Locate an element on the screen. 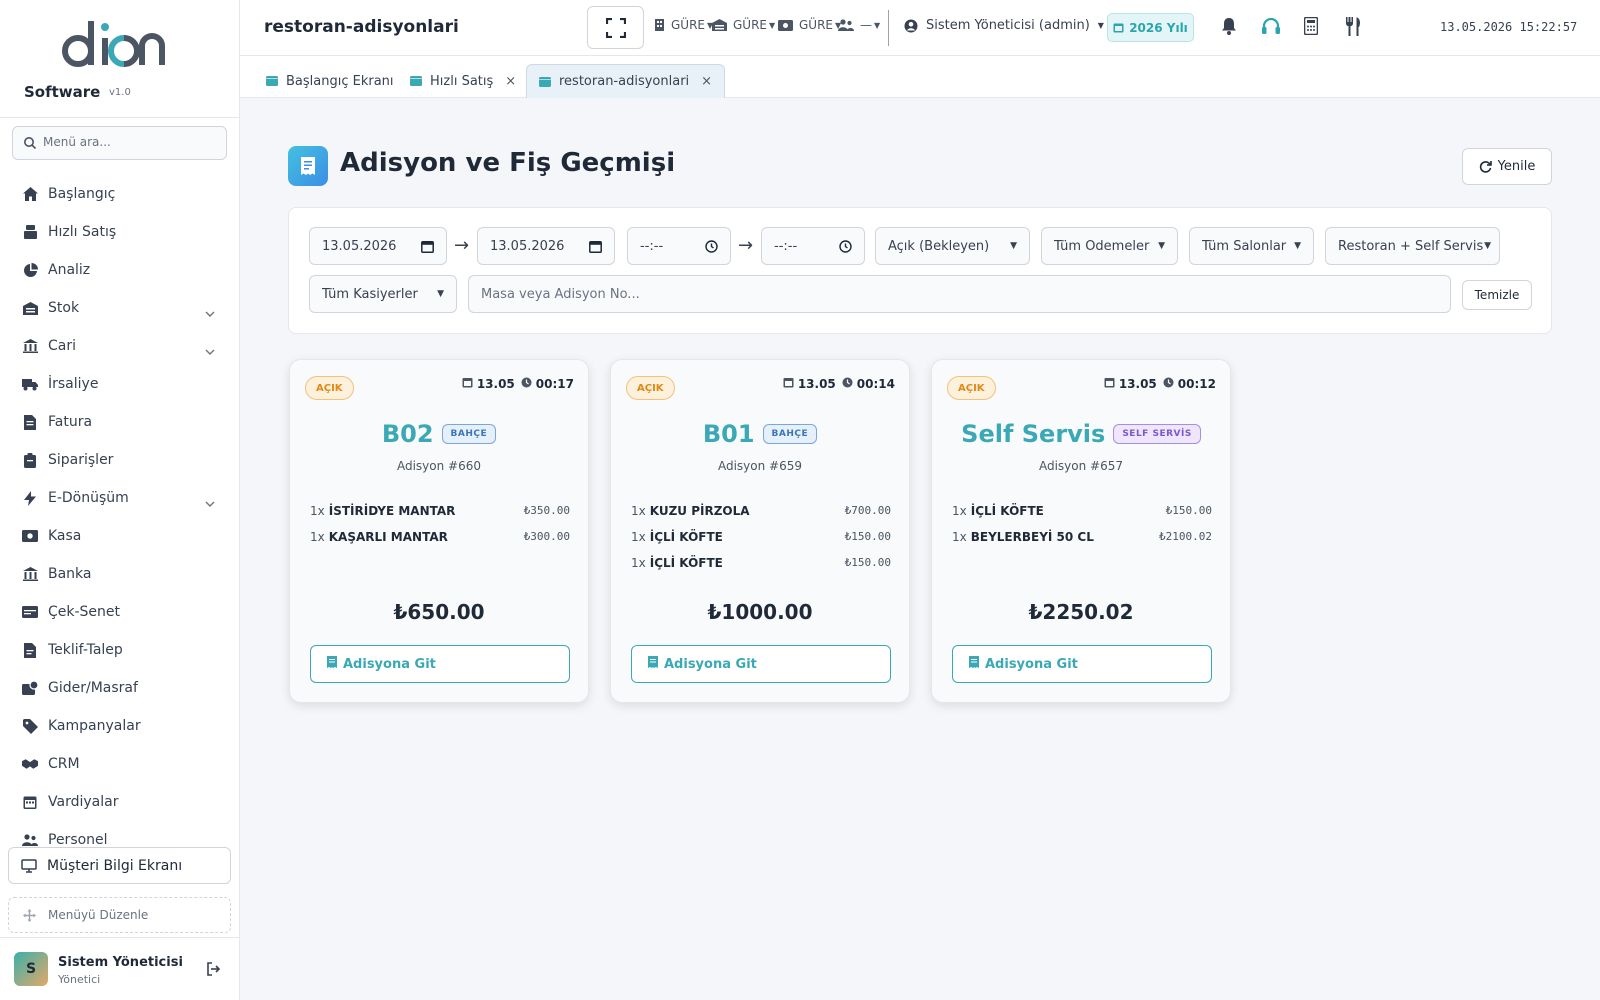 The image size is (1600, 1000). sidebar-item-kasa: Kasa is located at coordinates (119, 536).